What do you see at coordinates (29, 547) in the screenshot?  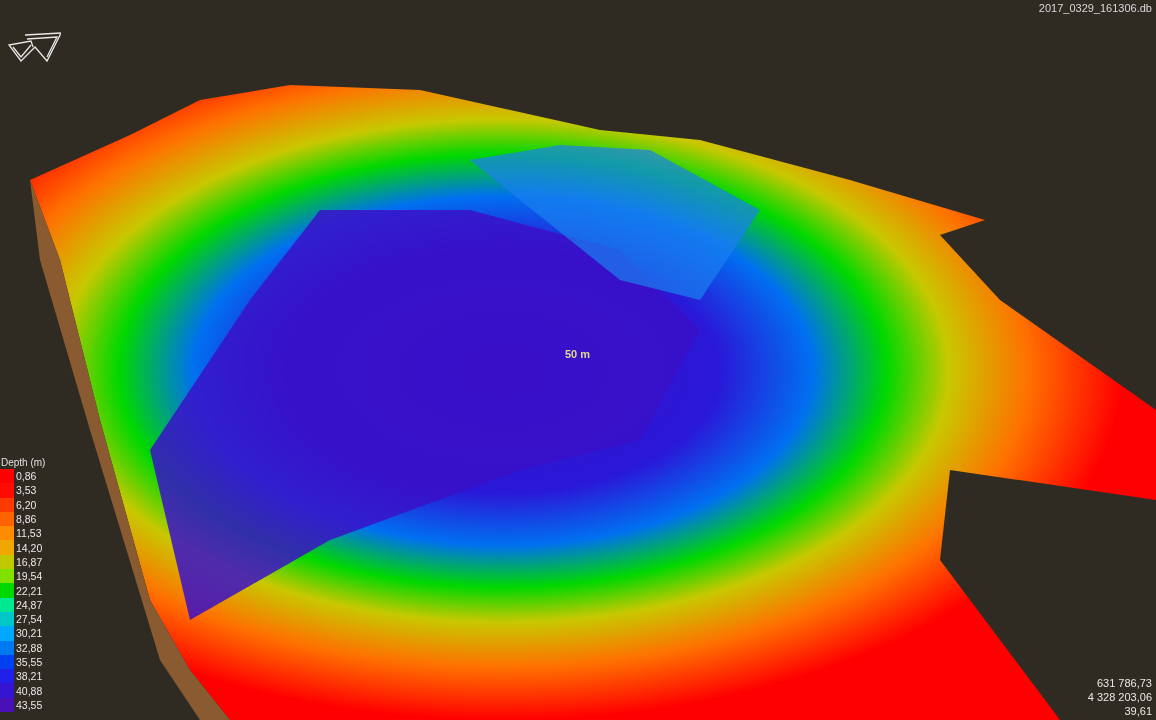 I see `legend-label: 14,20` at bounding box center [29, 547].